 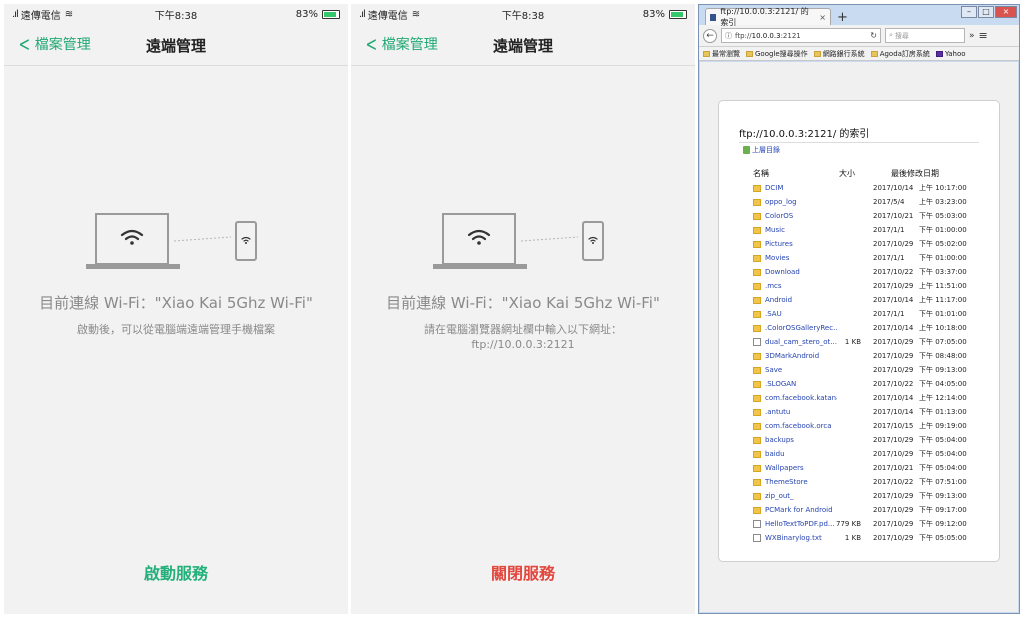 What do you see at coordinates (801, 258) in the screenshot?
I see `file-name-link: Movies` at bounding box center [801, 258].